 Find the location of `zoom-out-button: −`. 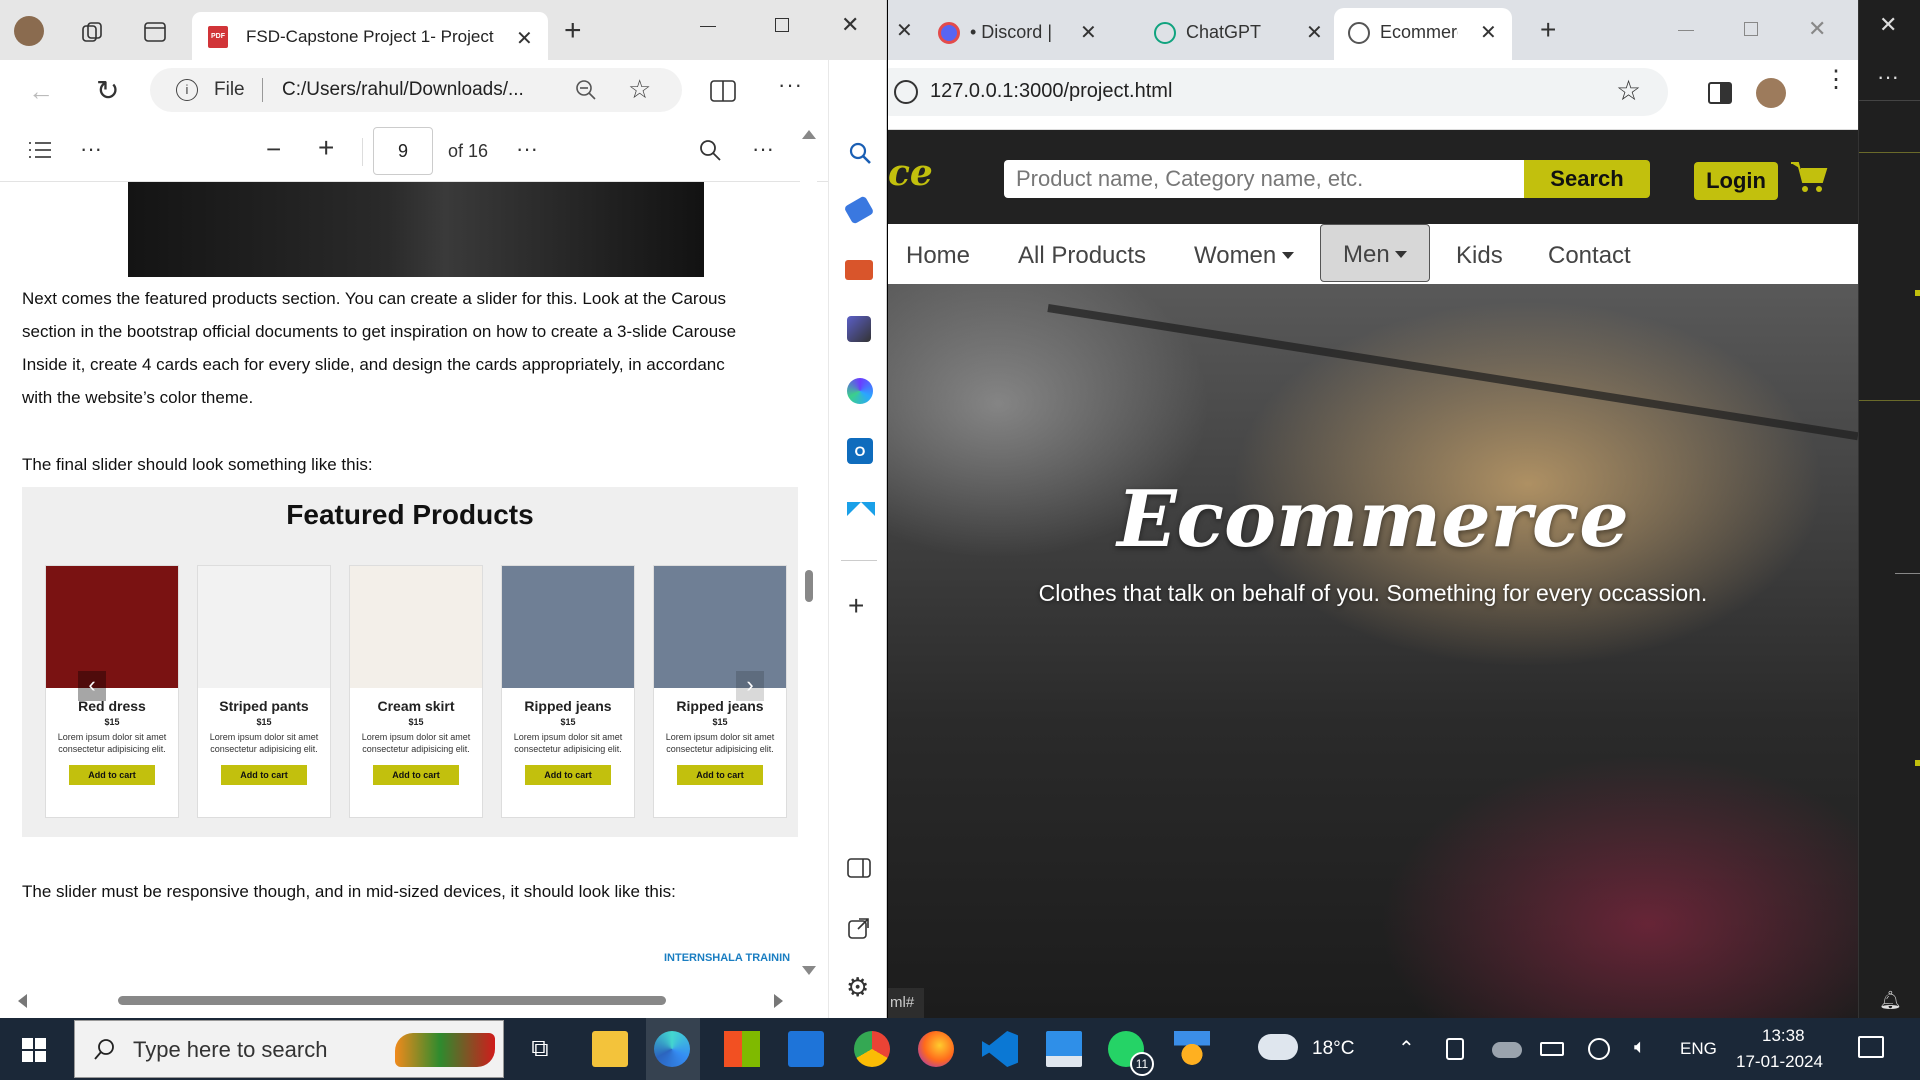

zoom-out-button: − is located at coordinates (273, 149).